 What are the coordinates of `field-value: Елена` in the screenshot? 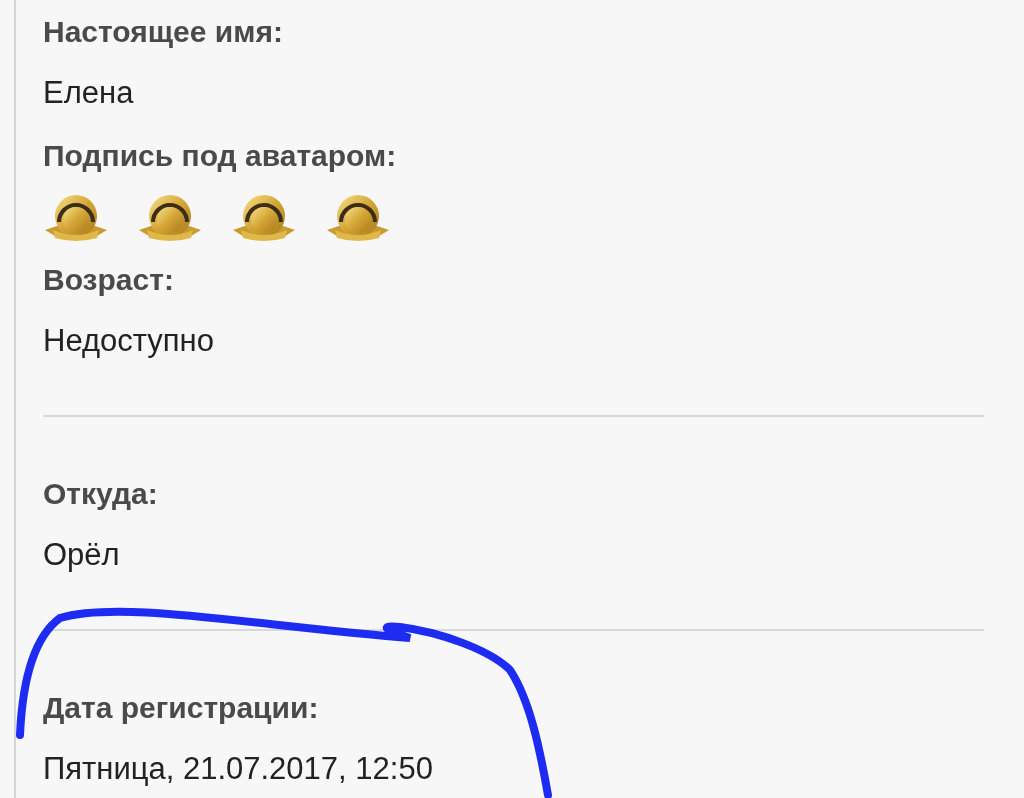 It's located at (88, 92).